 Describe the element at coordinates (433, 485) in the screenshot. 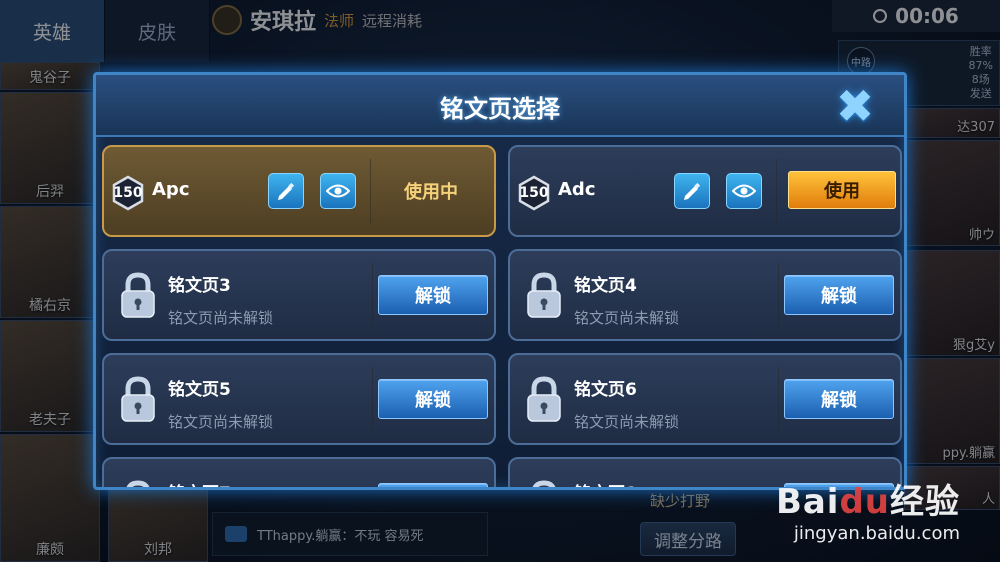

I see `unlock-button` at that location.